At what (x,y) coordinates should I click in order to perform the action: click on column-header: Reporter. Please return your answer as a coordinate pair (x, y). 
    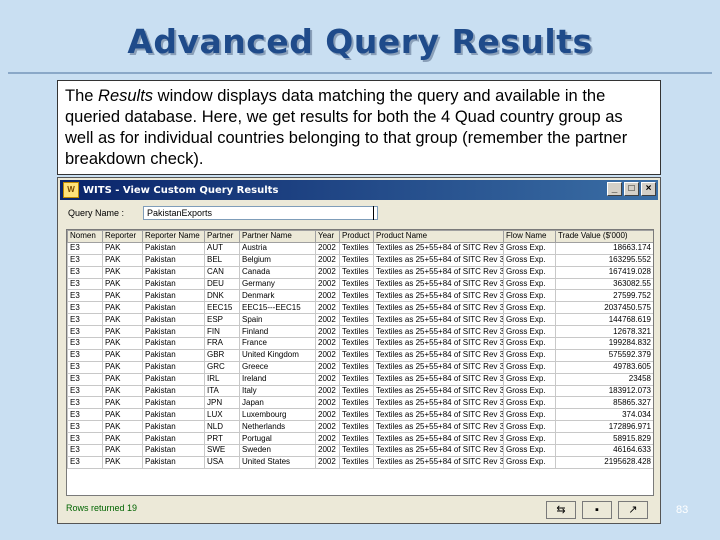
    Looking at the image, I should click on (122, 236).